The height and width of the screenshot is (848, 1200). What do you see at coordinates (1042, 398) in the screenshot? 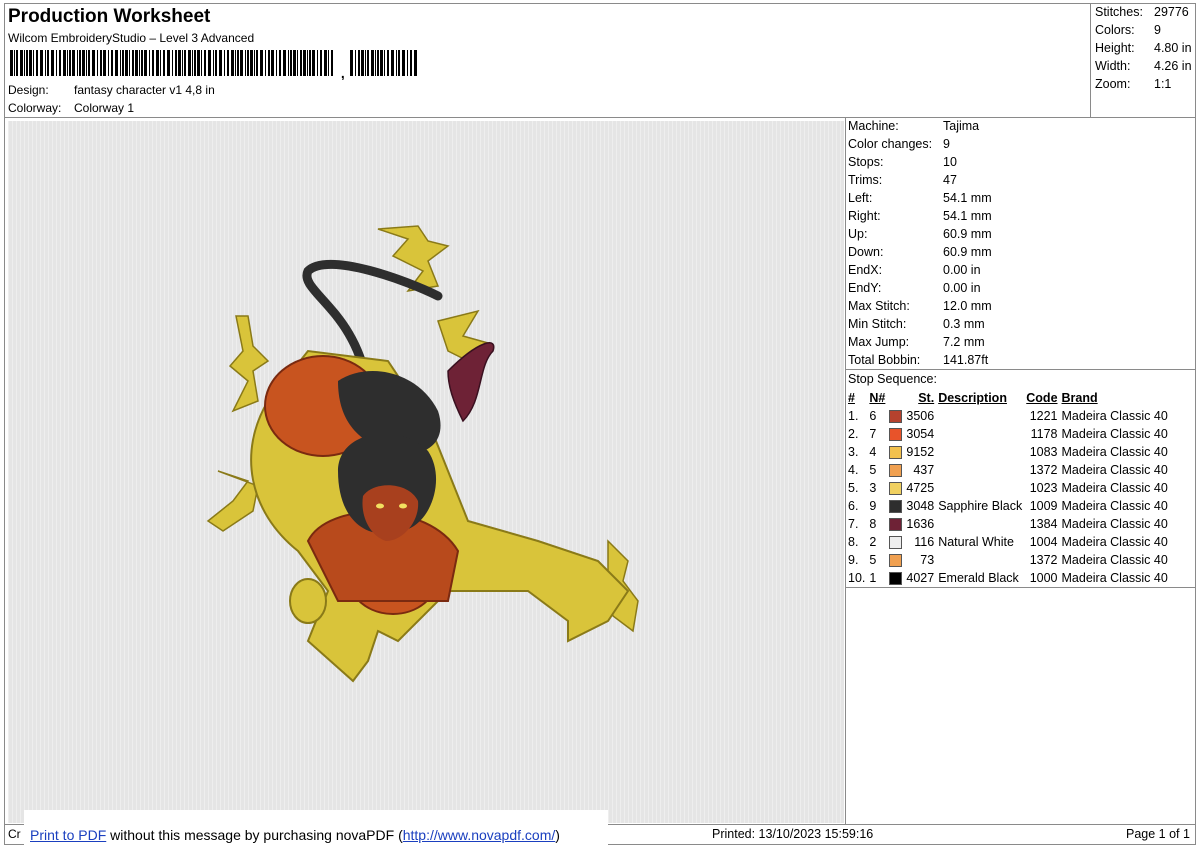
I see `col-header-code: Code` at bounding box center [1042, 398].